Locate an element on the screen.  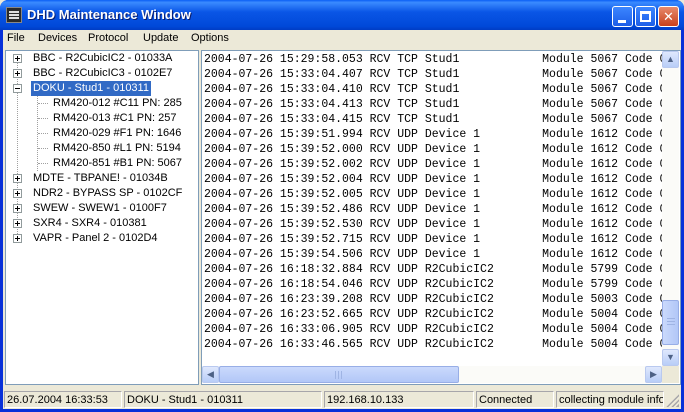
tree-item-label: RM420-850 #L1 PN: 5194 is located at coordinates (117, 148).